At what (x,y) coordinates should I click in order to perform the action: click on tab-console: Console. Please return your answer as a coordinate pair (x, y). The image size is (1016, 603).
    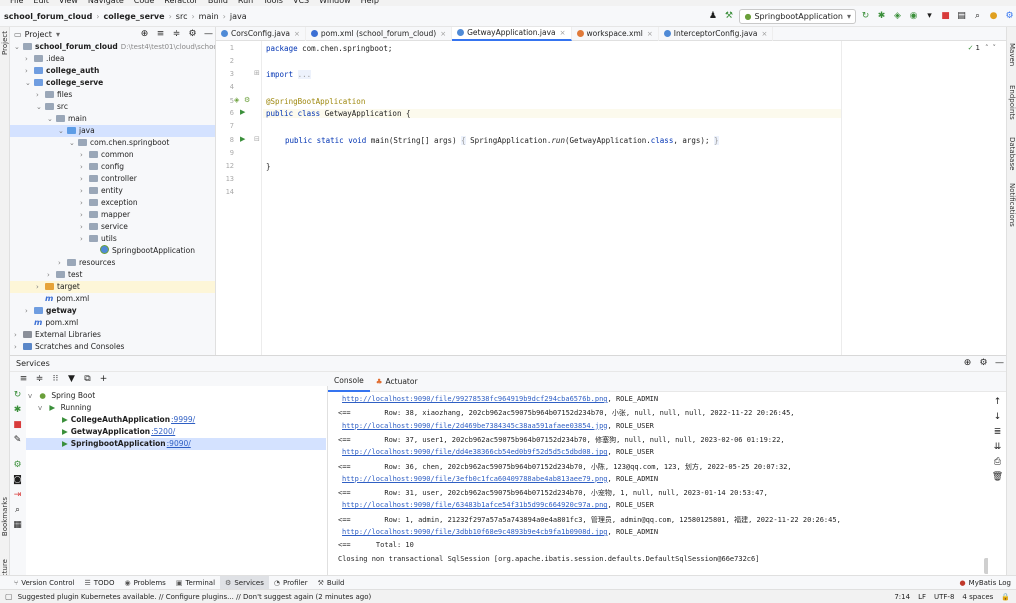
    Looking at the image, I should click on (349, 382).